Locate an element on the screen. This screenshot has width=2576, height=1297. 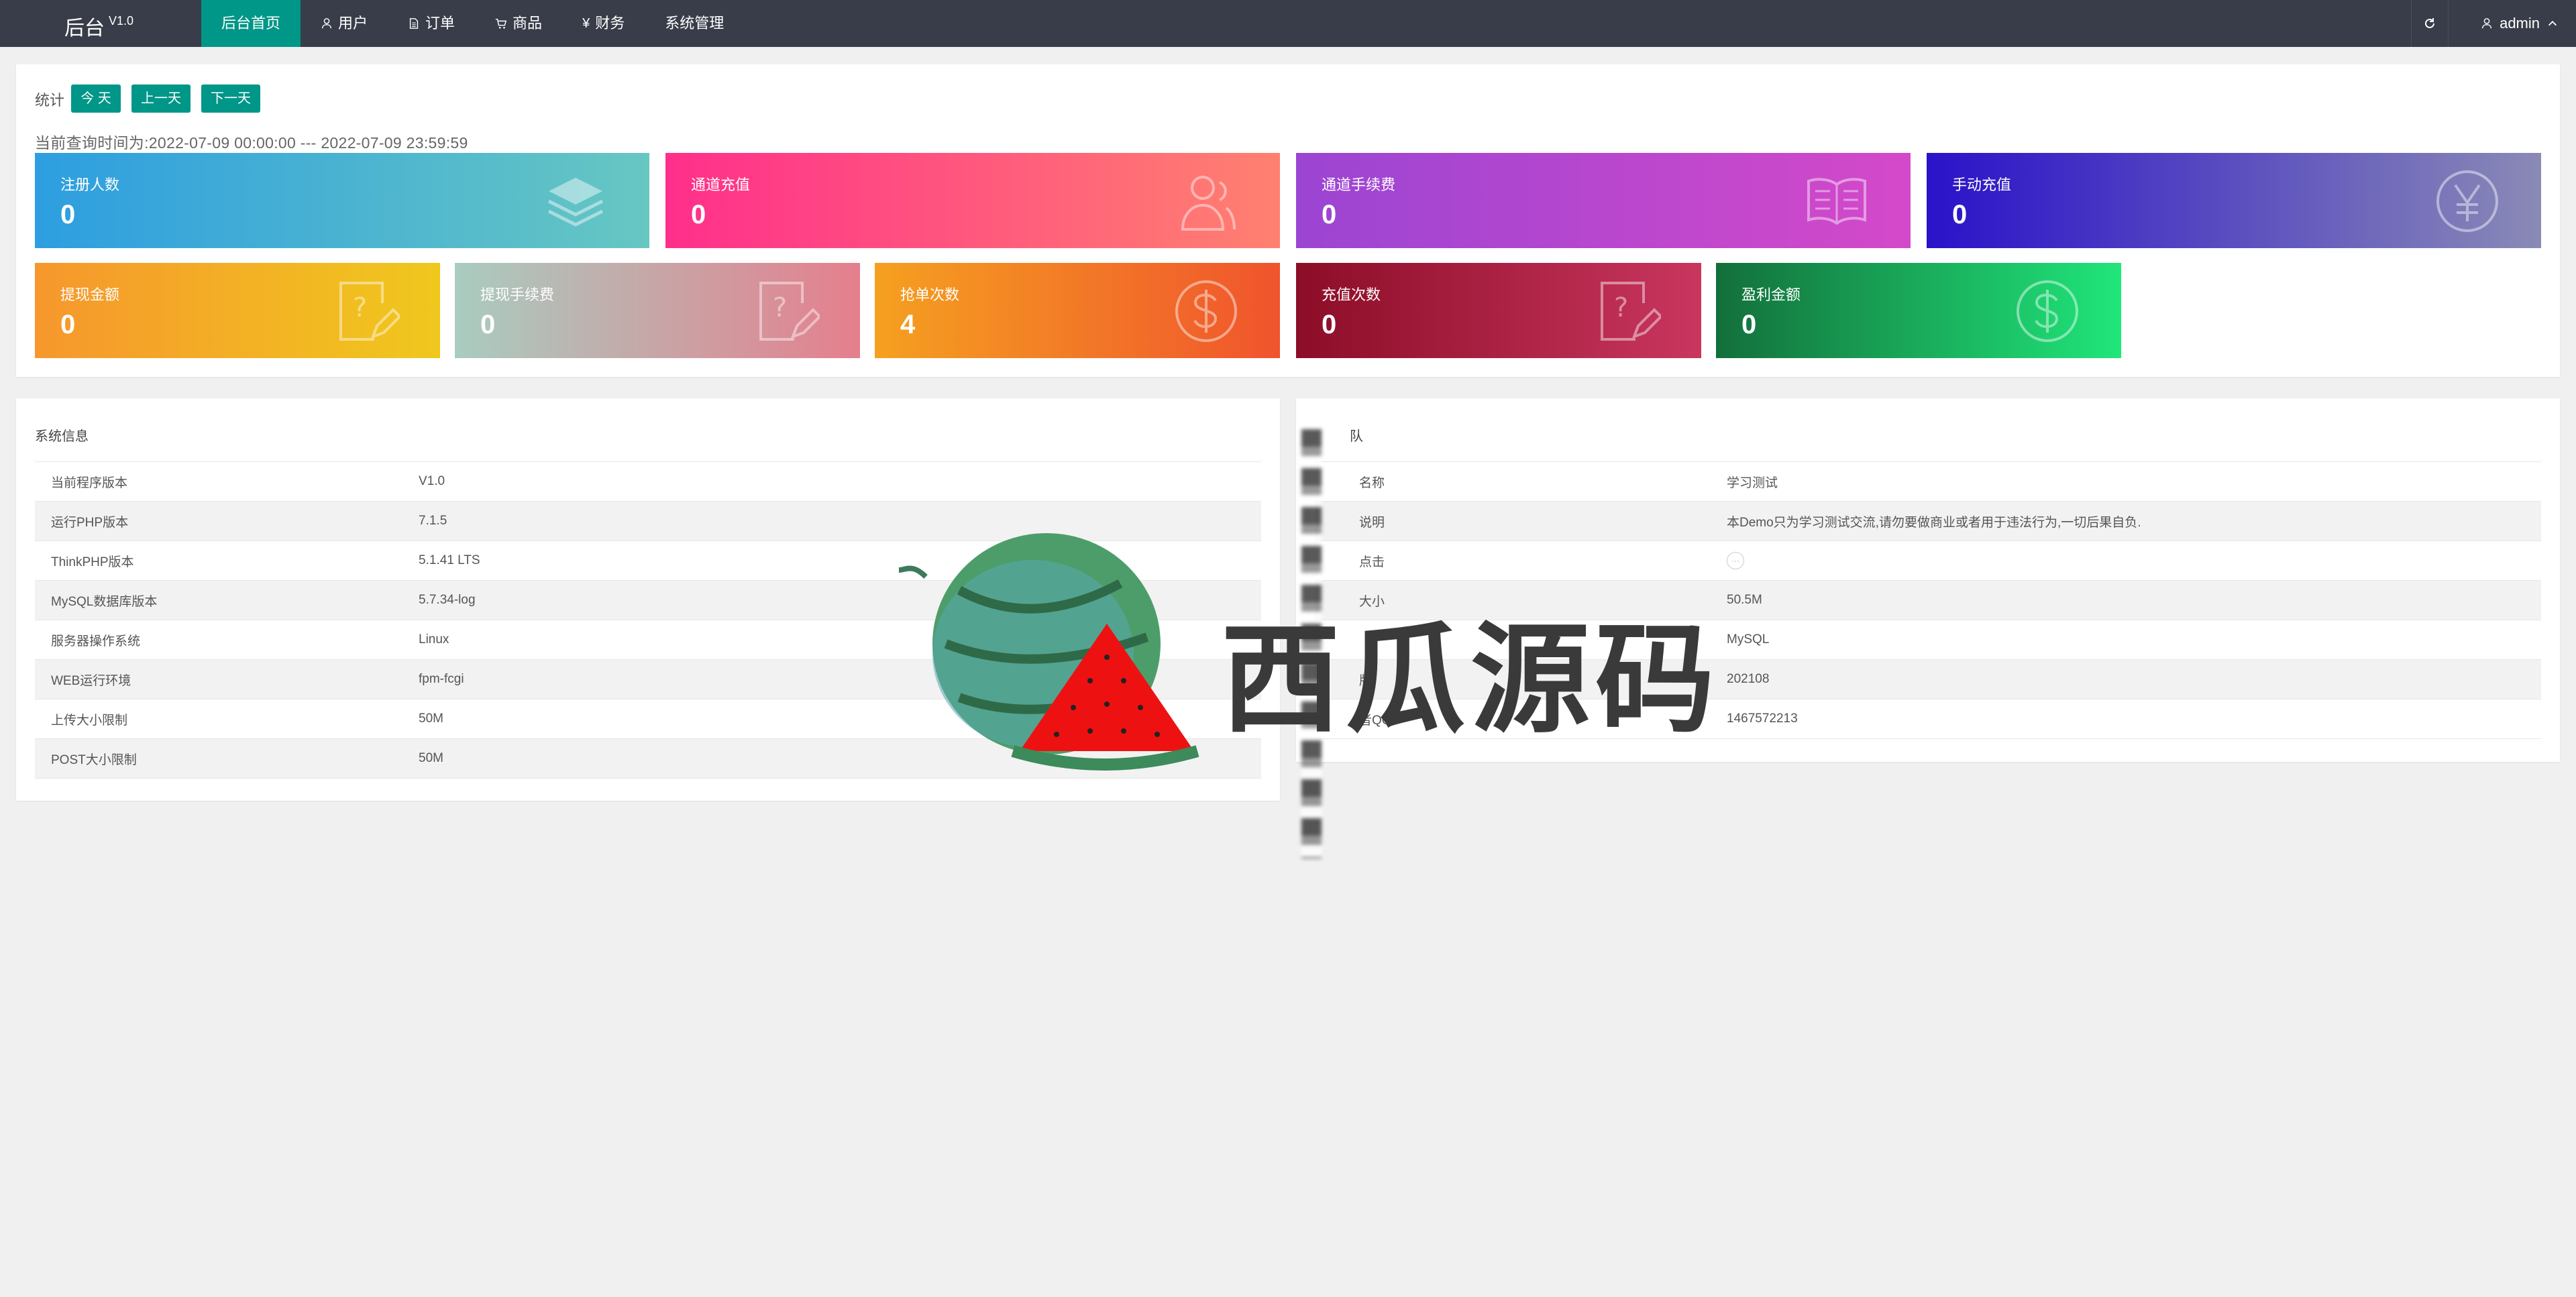
table-cell-key: MySQL数据库版本 is located at coordinates (218, 600).